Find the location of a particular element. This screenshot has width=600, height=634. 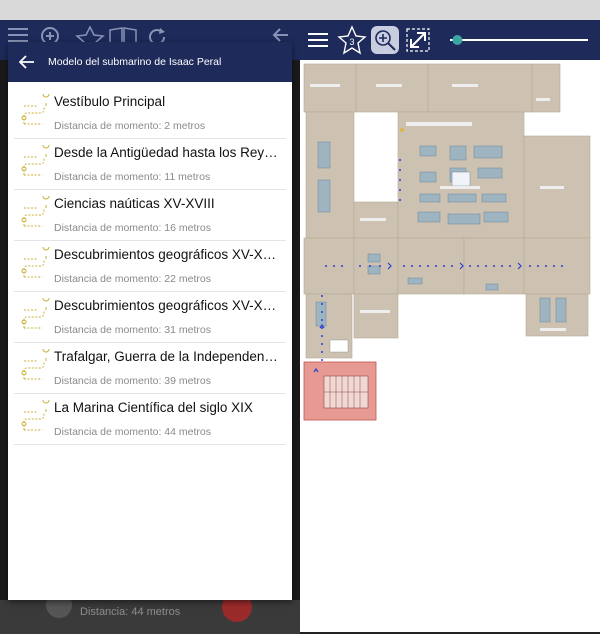

expand-button is located at coordinates (418, 40).